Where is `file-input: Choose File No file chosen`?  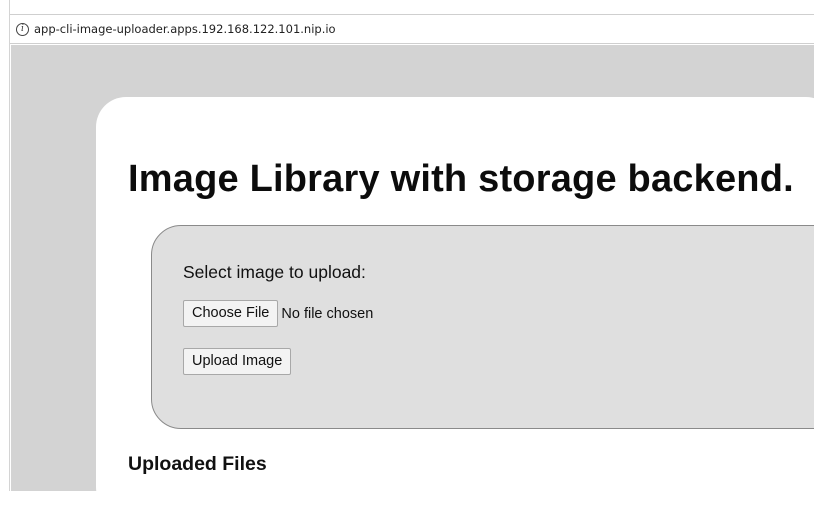
file-input: Choose File No file chosen is located at coordinates (278, 313).